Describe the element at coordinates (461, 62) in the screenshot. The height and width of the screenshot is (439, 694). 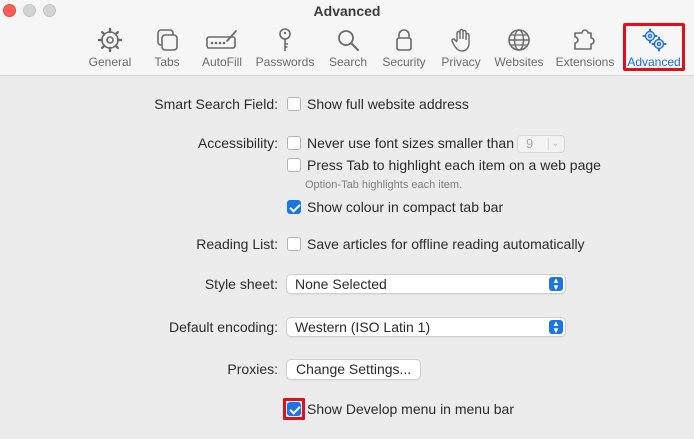
I see `tab-privacy-label: Privacy` at that location.